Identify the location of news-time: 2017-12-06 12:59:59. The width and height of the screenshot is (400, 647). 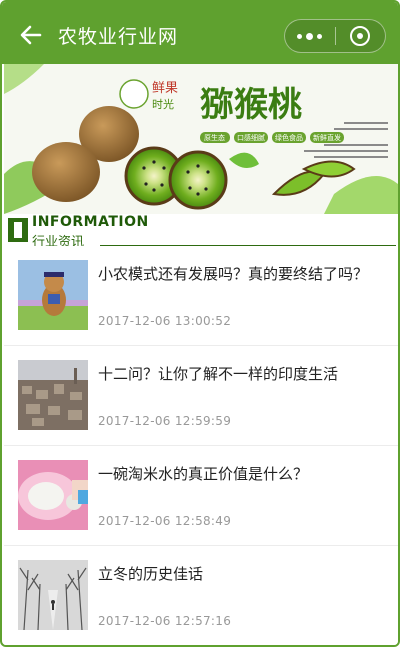
(165, 421).